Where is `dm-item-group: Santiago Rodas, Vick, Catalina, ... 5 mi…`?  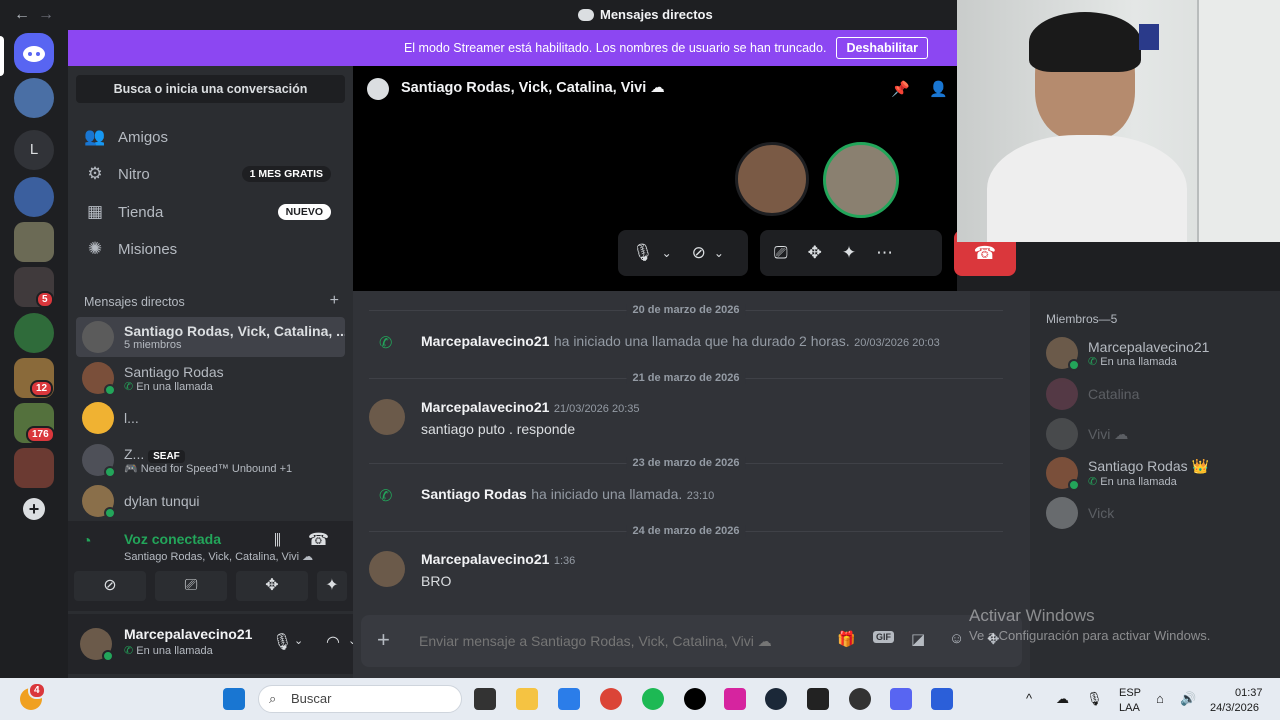 dm-item-group: Santiago Rodas, Vick, Catalina, ... 5 mi… is located at coordinates (210, 337).